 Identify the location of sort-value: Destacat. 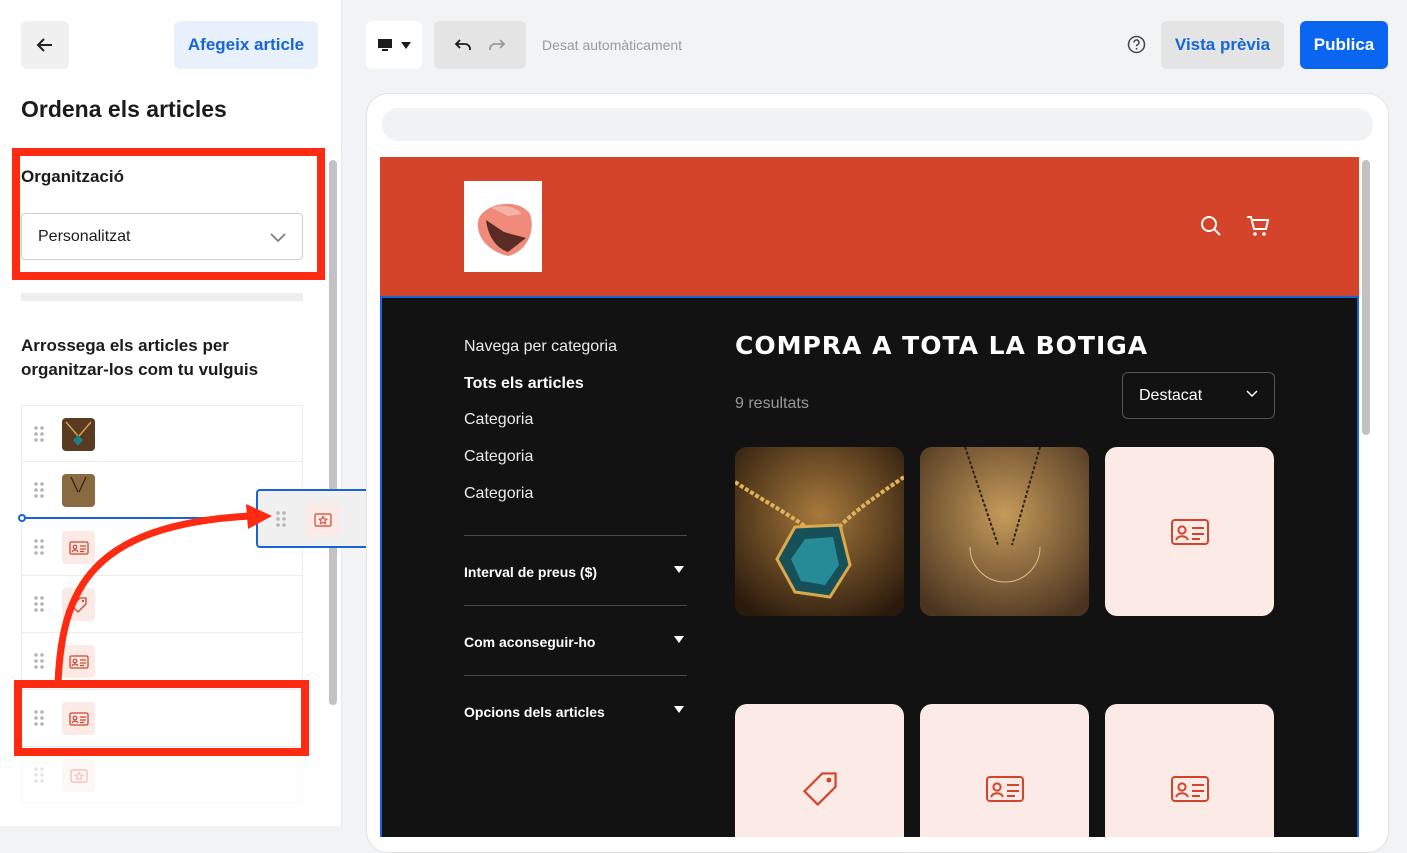
(1171, 395).